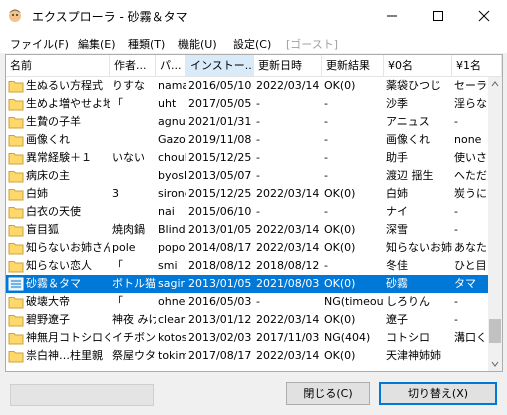  Describe the element at coordinates (495, 224) in the screenshot. I see `vertical-scrollbar` at that location.